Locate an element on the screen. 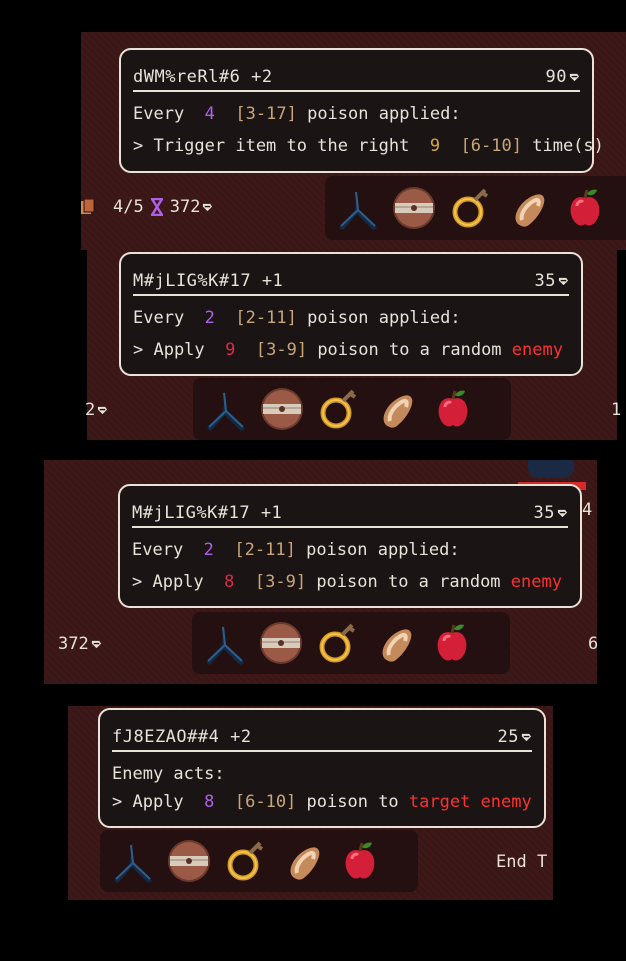  effect-line: > Apply 8 [6-10] poison to target enemy is located at coordinates (322, 802).